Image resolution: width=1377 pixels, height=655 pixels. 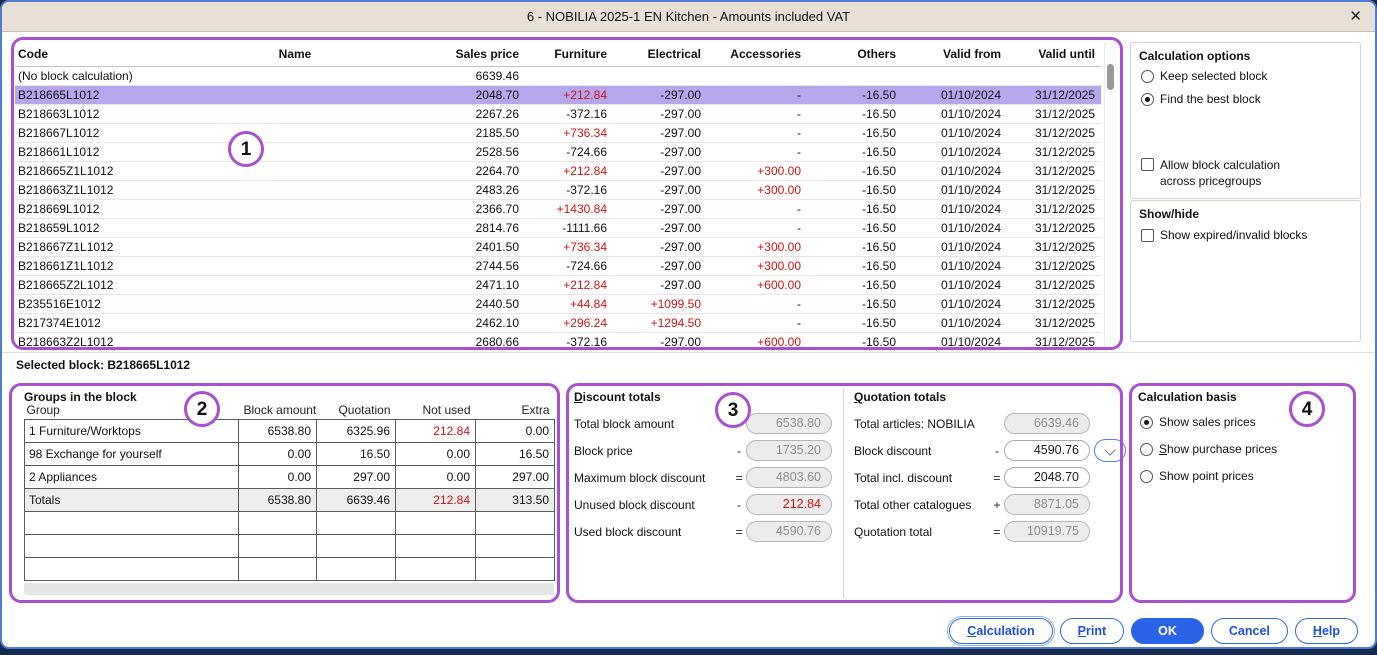 What do you see at coordinates (277, 499) in the screenshot?
I see `table-cell: 6538.80` at bounding box center [277, 499].